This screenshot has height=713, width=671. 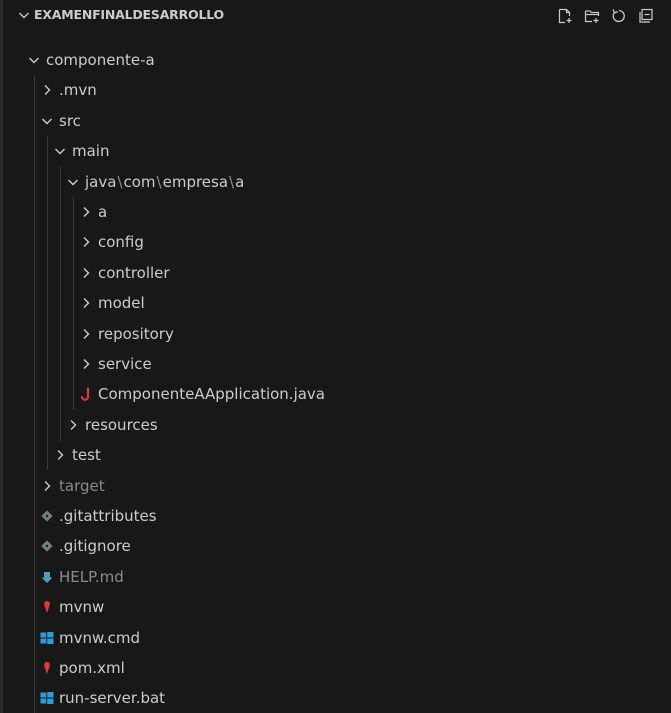 I want to click on tree-folder-item: config, so click(x=335, y=242).